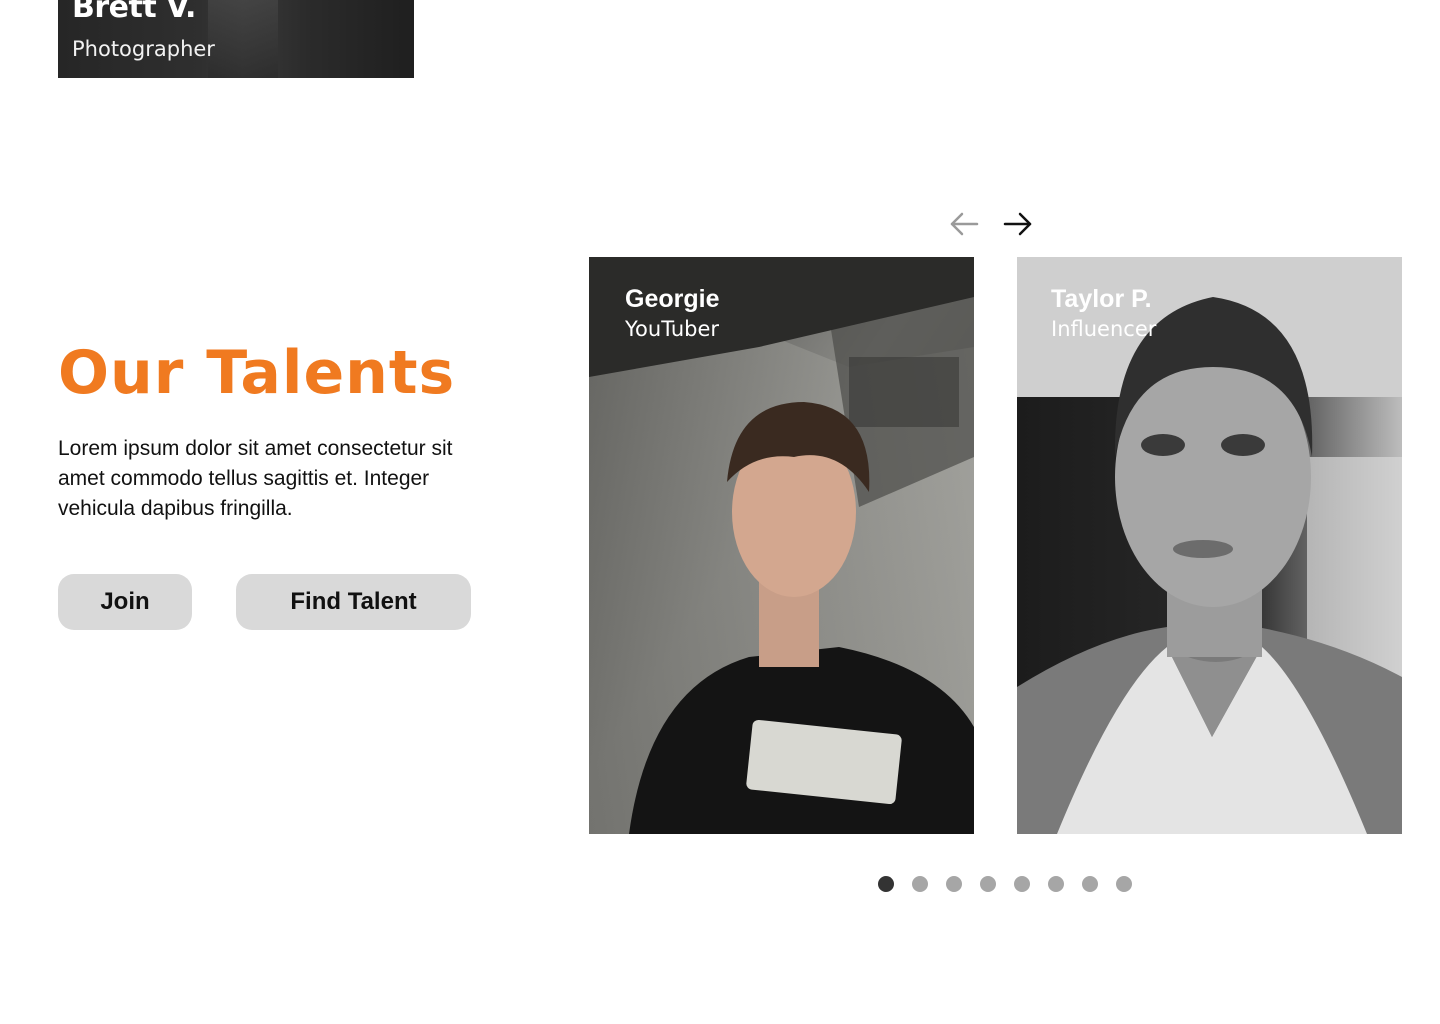 This screenshot has height=1024, width=1440. Describe the element at coordinates (134, 12) in the screenshot. I see `top-card-name: Brett V.` at that location.